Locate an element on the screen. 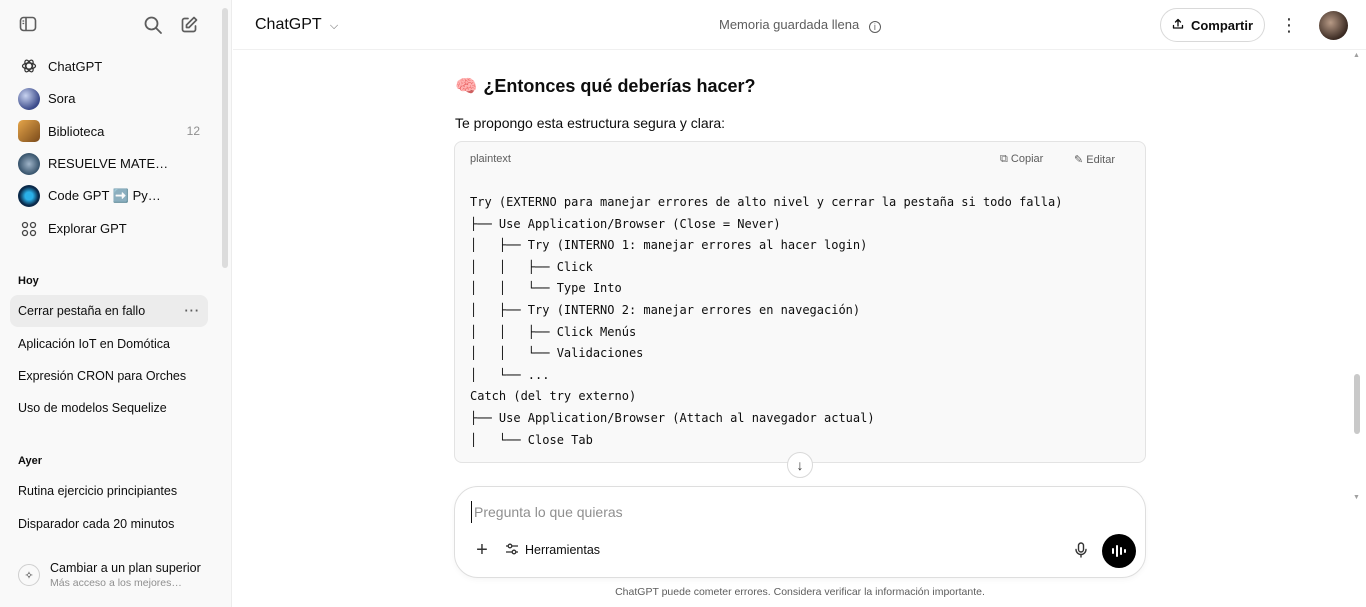 This screenshot has height=607, width=1366. sidebar-item-label: Explorar GPT is located at coordinates (87, 229).